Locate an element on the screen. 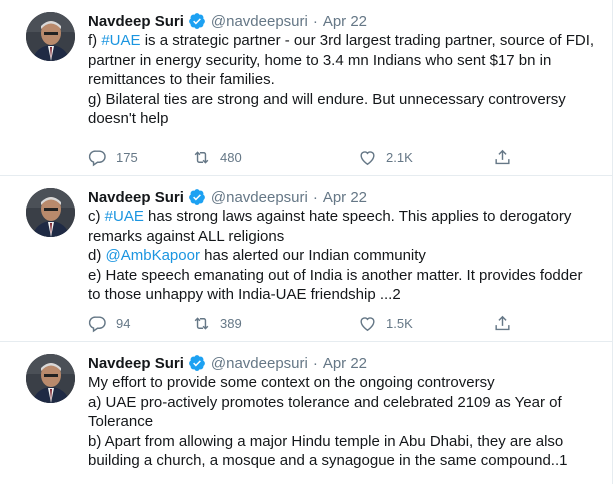  tweet-text-fragment: remittances to their families. is located at coordinates (181, 79).